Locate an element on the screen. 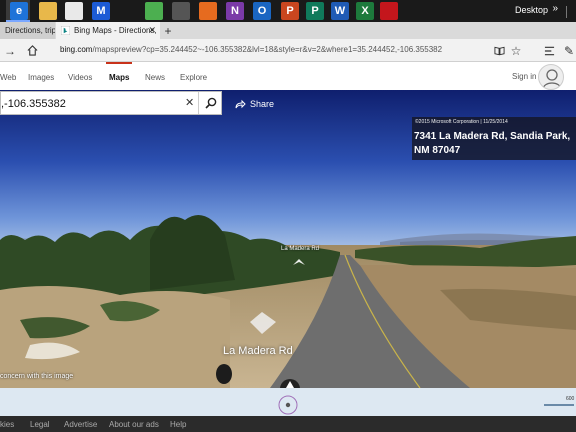  address-line-2: NM 87047 is located at coordinates (437, 150).